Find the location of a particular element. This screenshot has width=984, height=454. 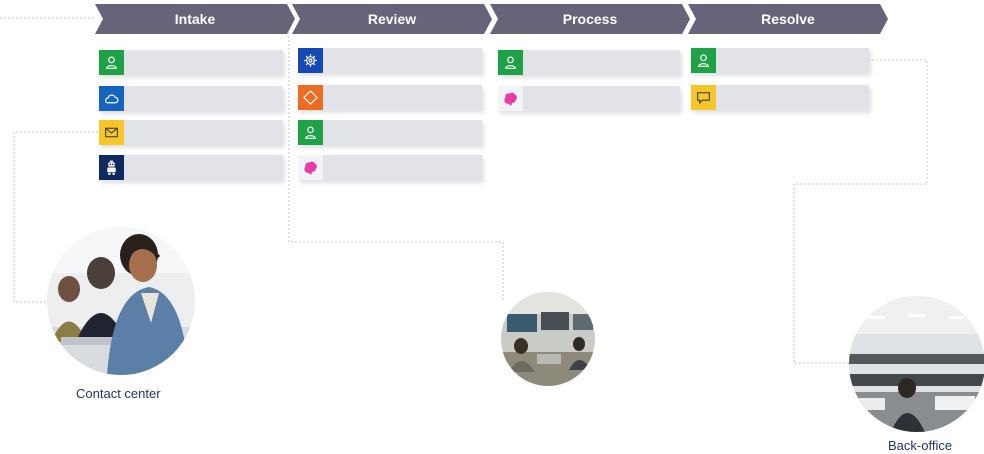

robot-icon is located at coordinates (111, 167).